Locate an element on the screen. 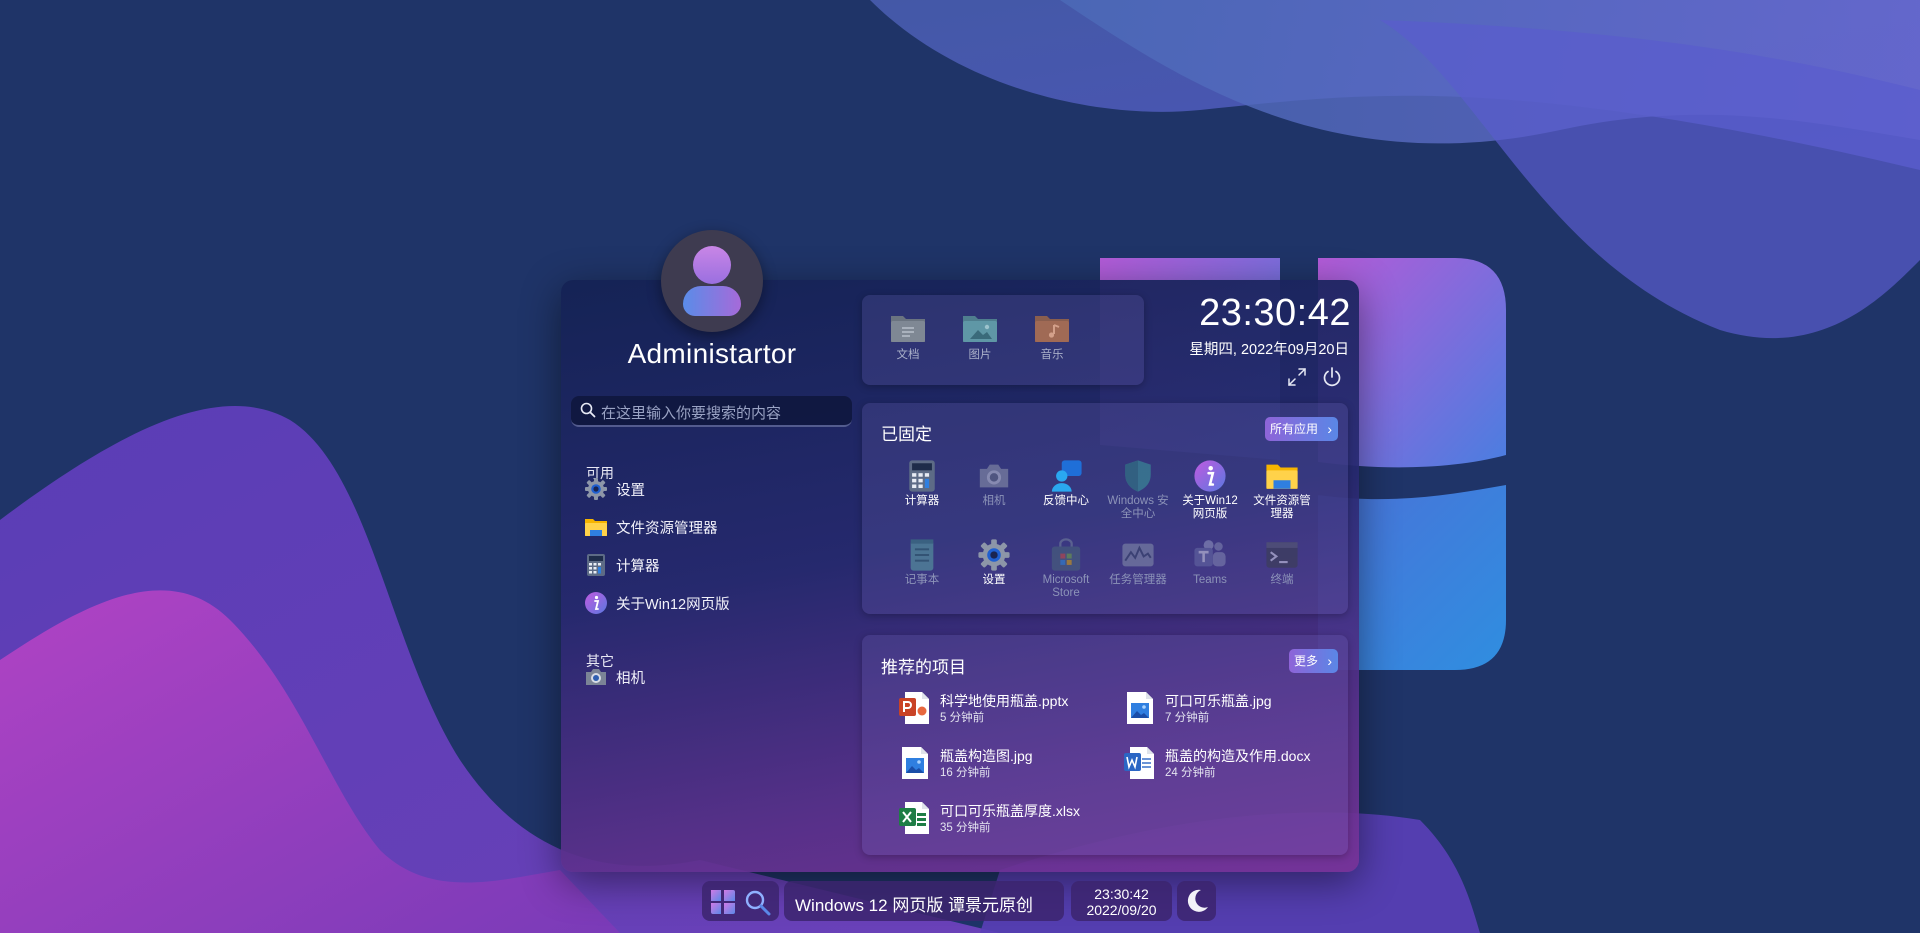 This screenshot has width=1920, height=933. pinned-task-manager: 任务管理器 is located at coordinates (1138, 562).